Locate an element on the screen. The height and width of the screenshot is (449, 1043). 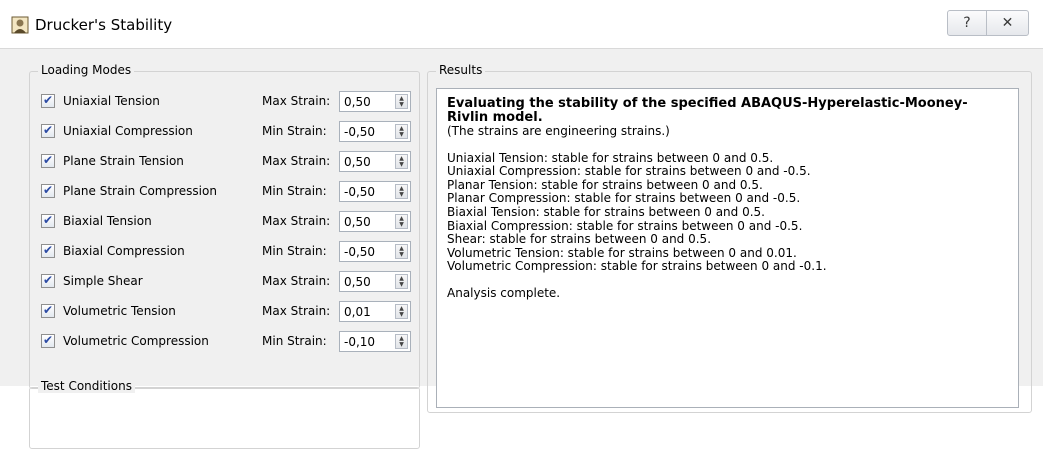
plane-strain-compression-checkbox: ✔ is located at coordinates (48, 190).